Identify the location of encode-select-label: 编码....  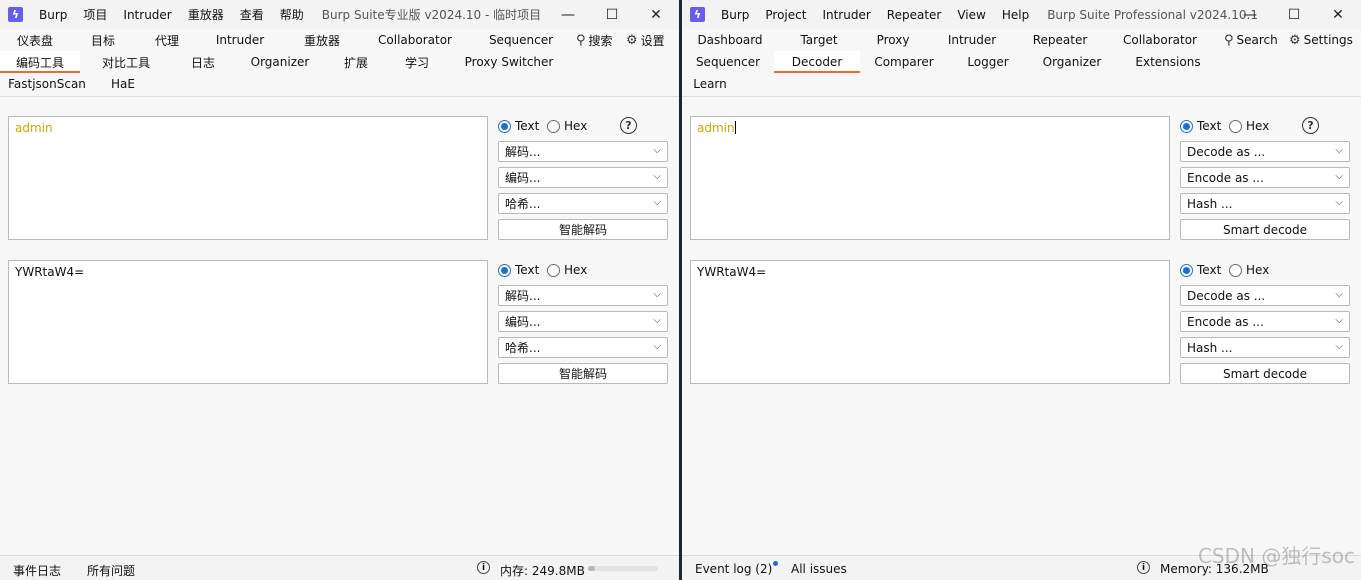
(523, 178).